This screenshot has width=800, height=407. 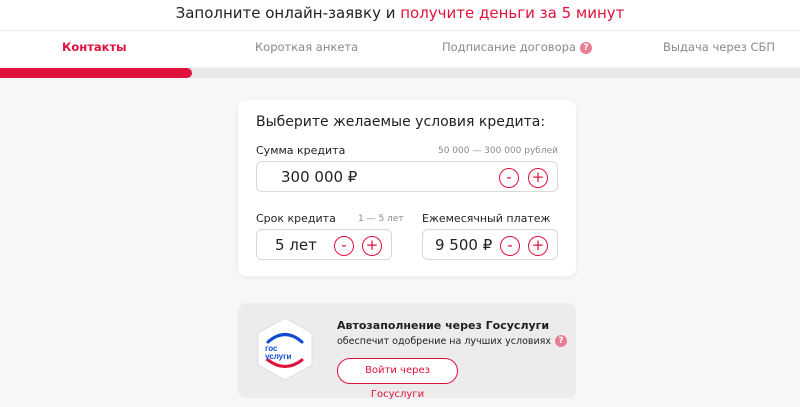 I want to click on step-contract-signing: Подписание договора?, so click(x=517, y=47).